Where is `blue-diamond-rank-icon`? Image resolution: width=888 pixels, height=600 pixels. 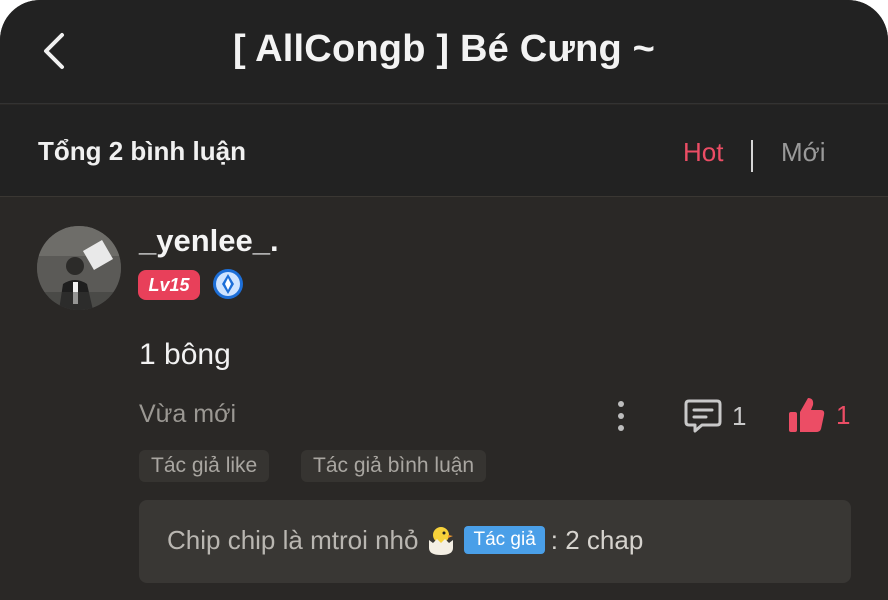 blue-diamond-rank-icon is located at coordinates (228, 284).